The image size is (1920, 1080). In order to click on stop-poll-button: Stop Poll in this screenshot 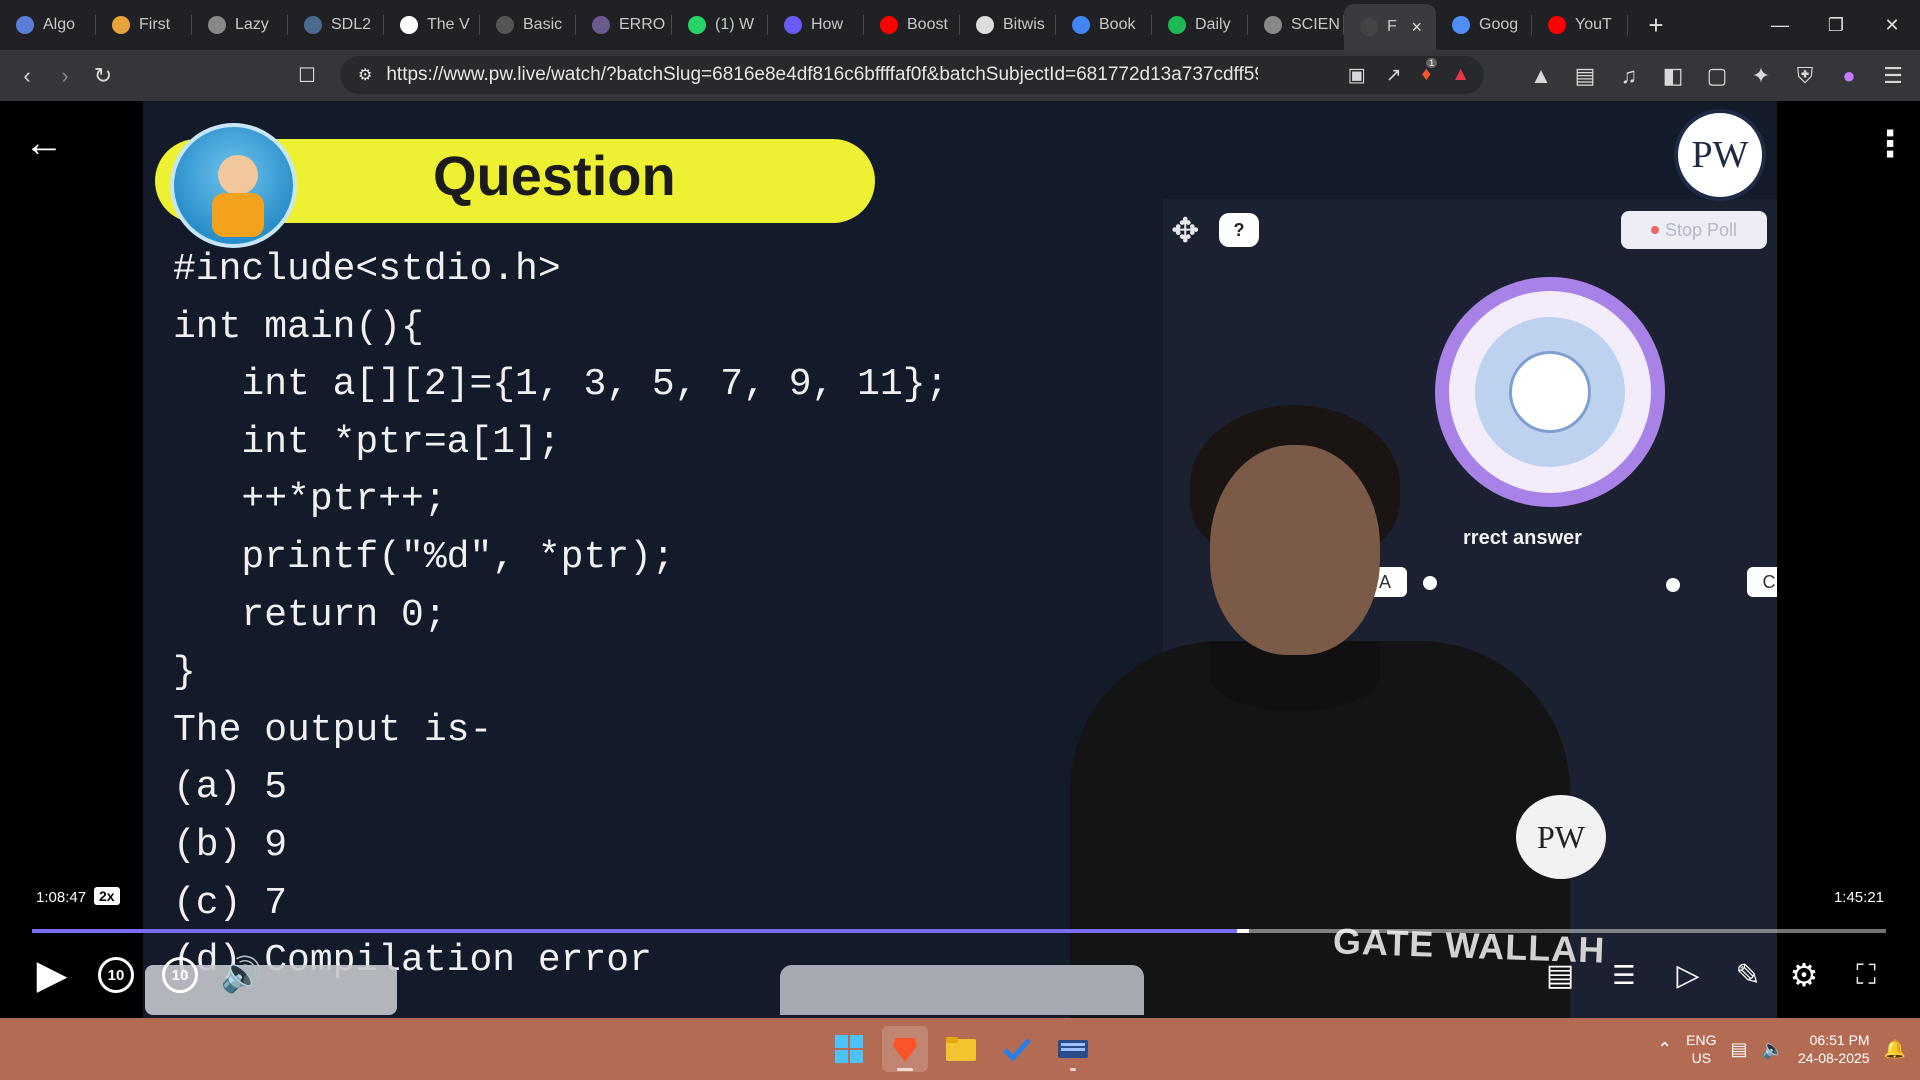, I will do `click(1694, 230)`.